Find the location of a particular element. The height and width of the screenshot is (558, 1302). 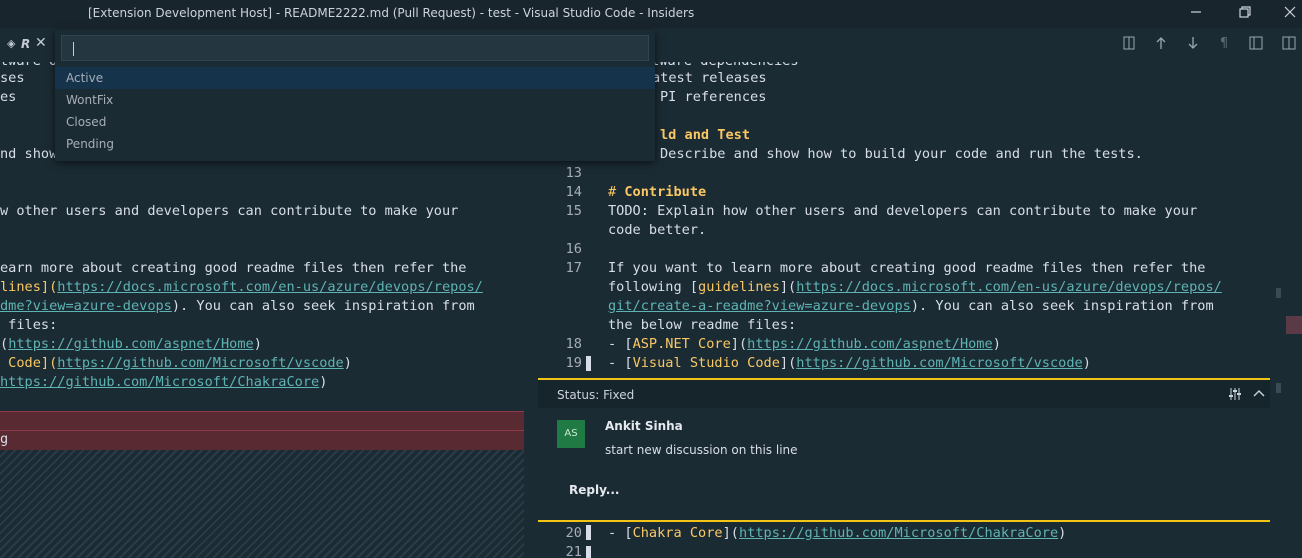

line-number: 20 is located at coordinates (573, 533).